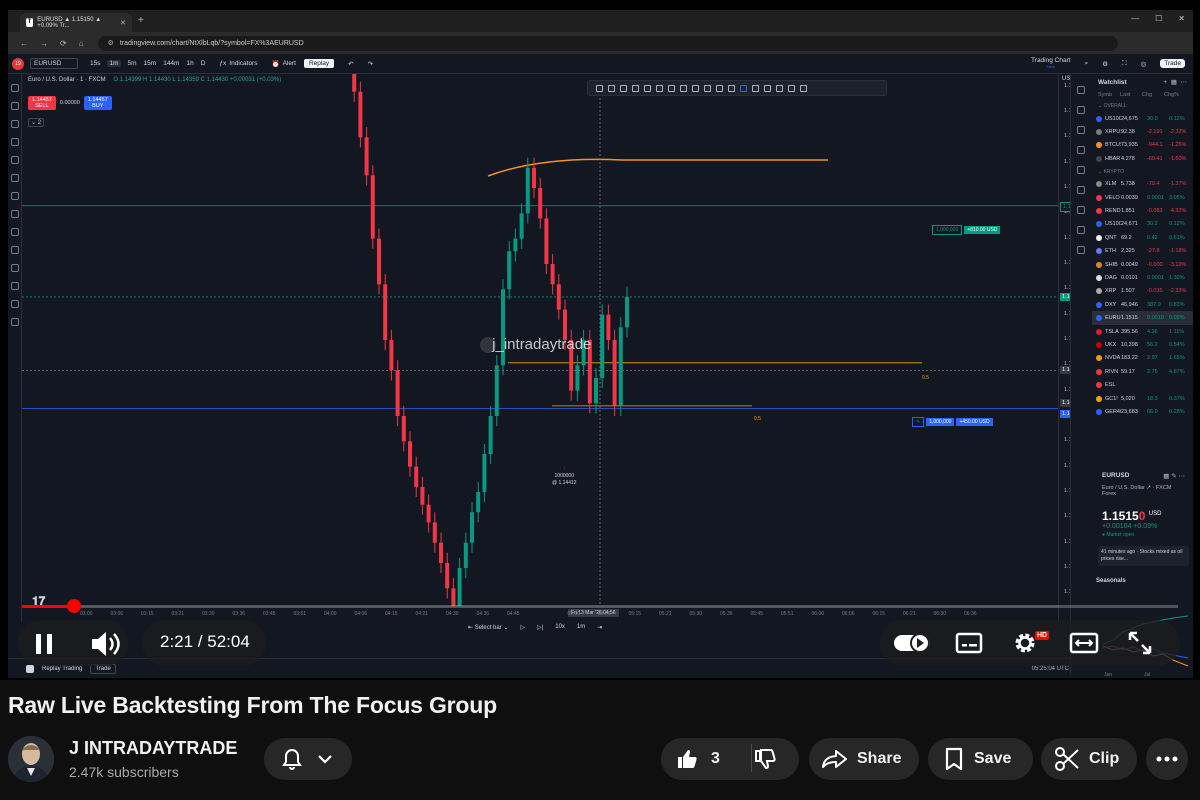 The width and height of the screenshot is (1200, 800). What do you see at coordinates (1142, 371) in the screenshot?
I see `watchlist-row: RIVN 59.17 2.75 4.87%` at bounding box center [1142, 371].